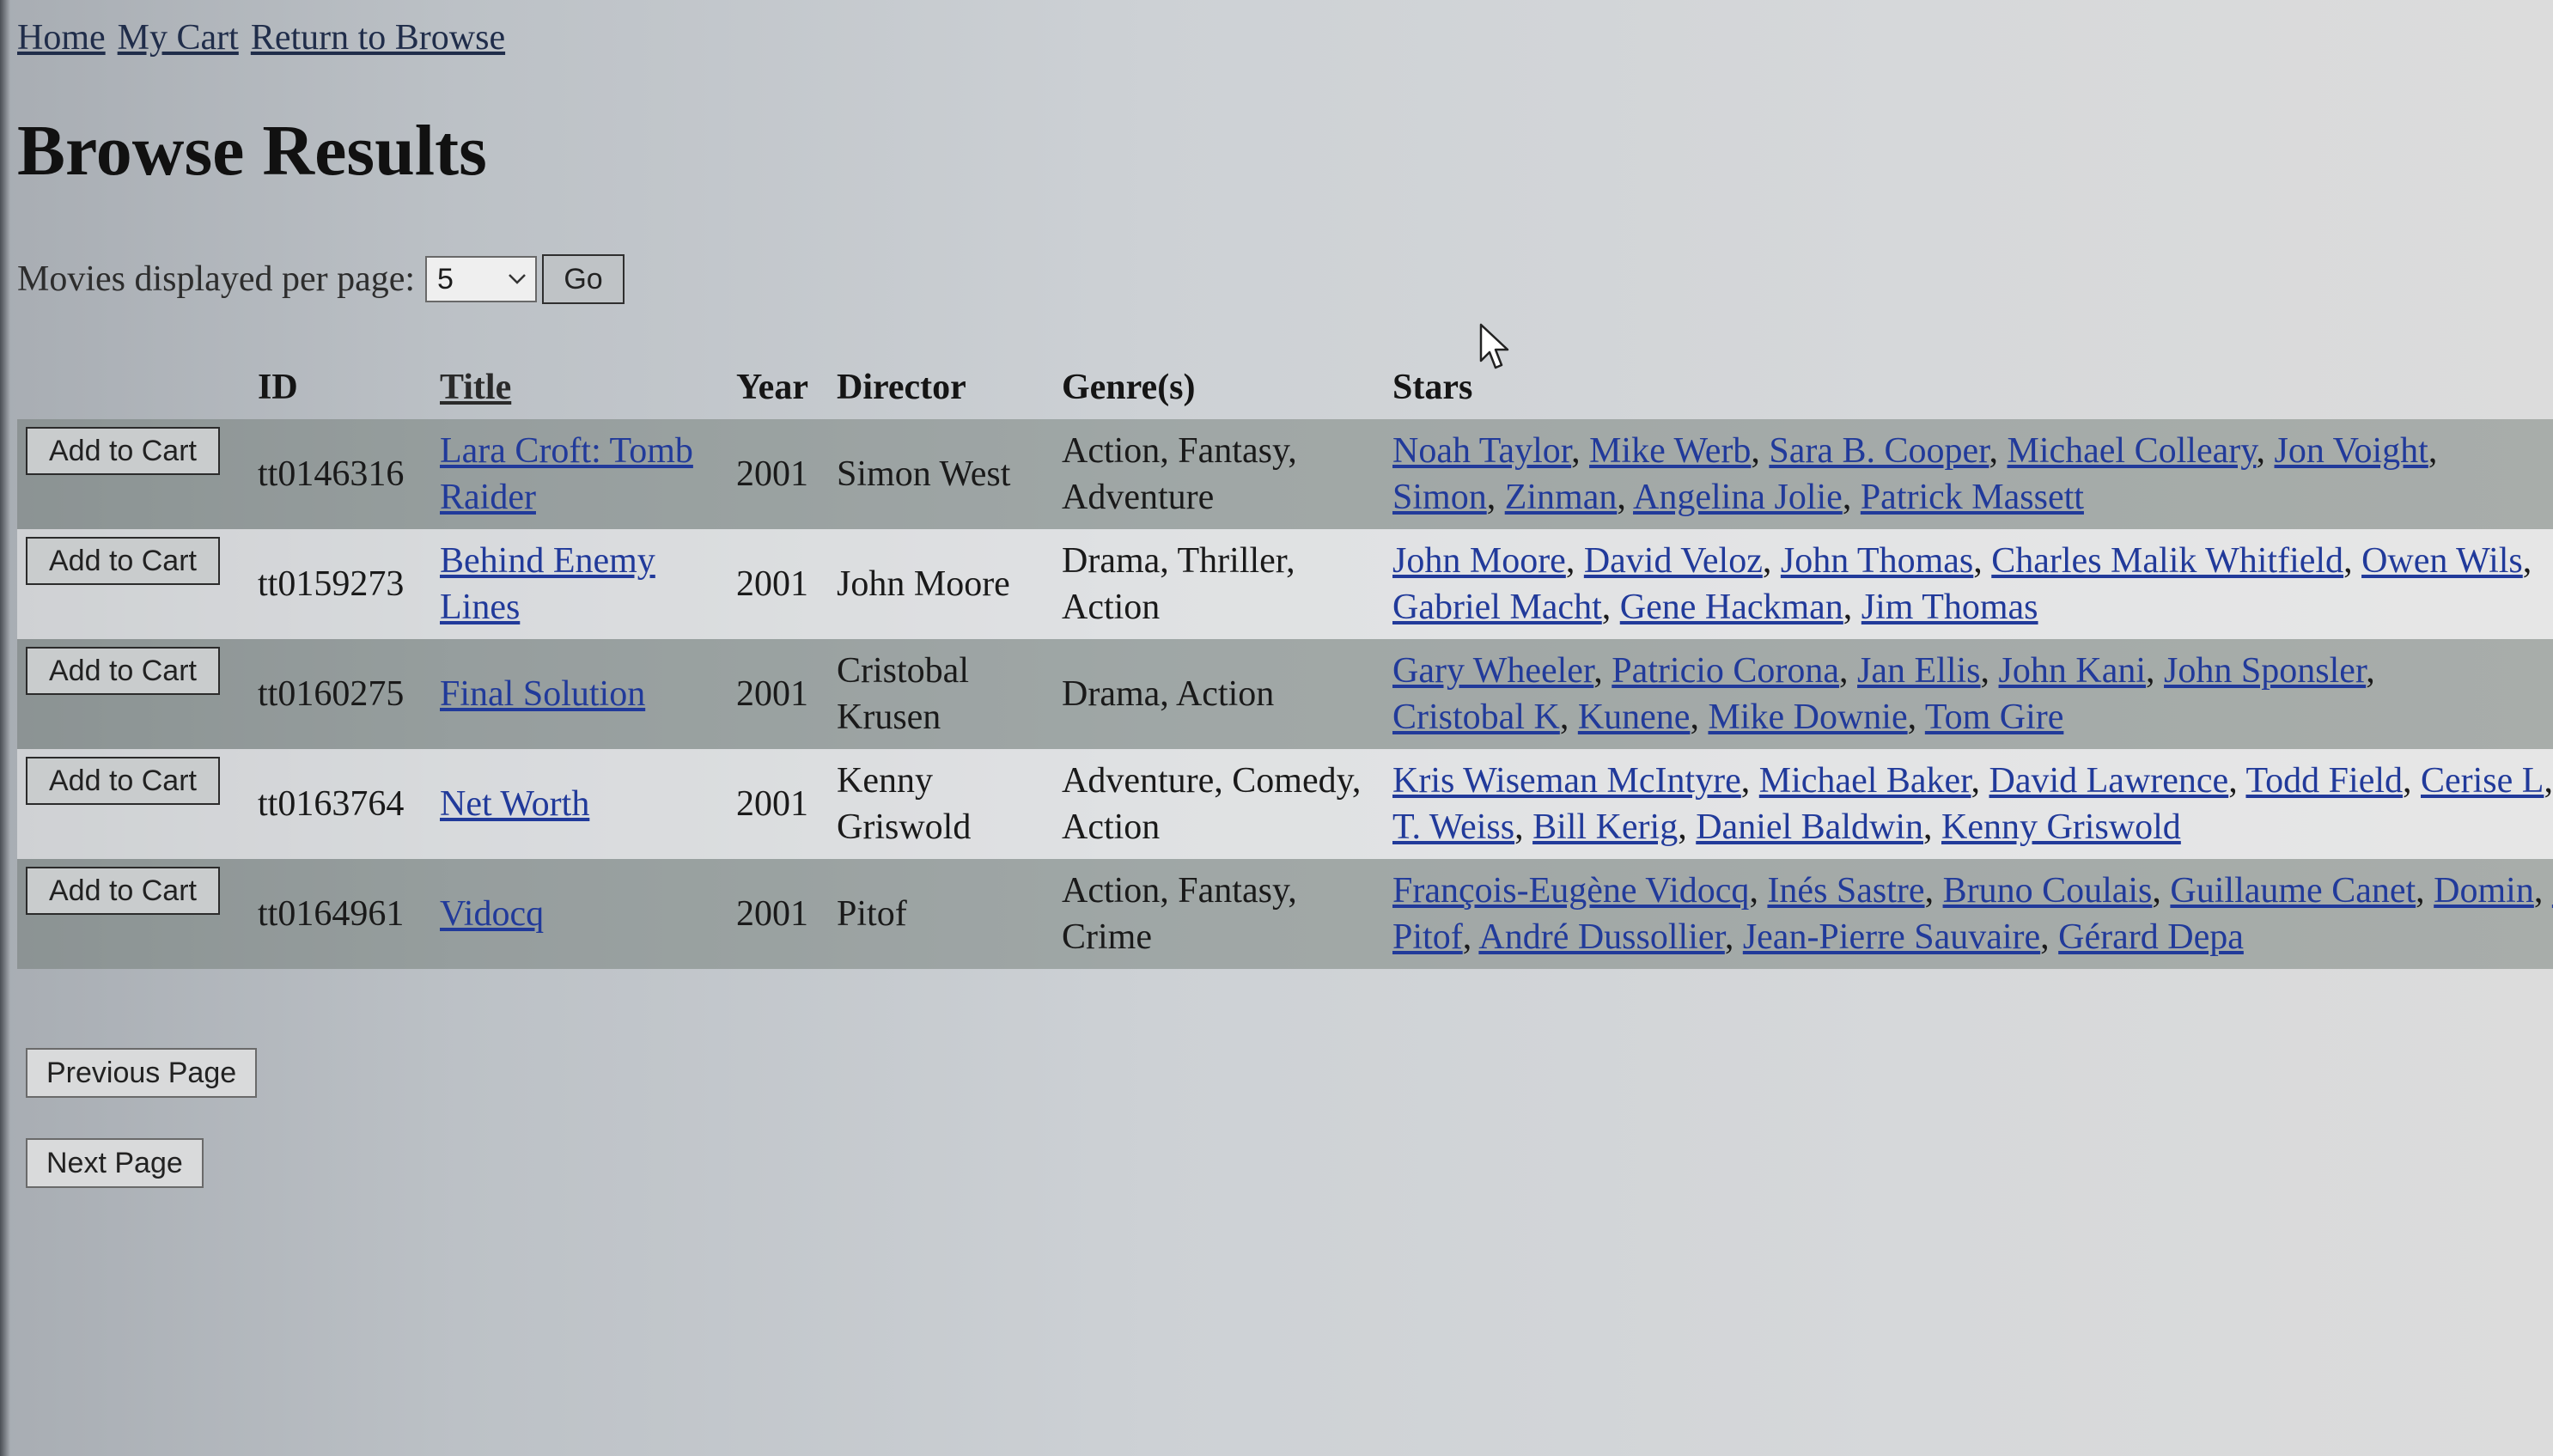  I want to click on star-link: Kenny Griswold, so click(2061, 827).